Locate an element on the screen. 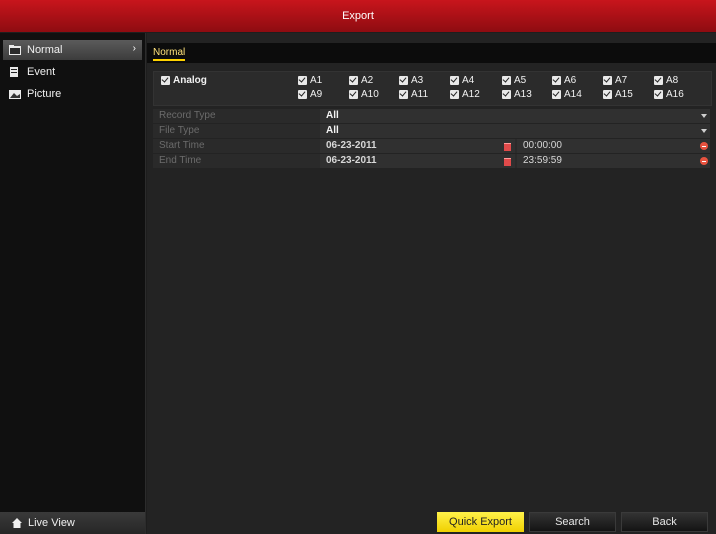 The width and height of the screenshot is (716, 534). start-time-label: Start Time is located at coordinates (182, 145).